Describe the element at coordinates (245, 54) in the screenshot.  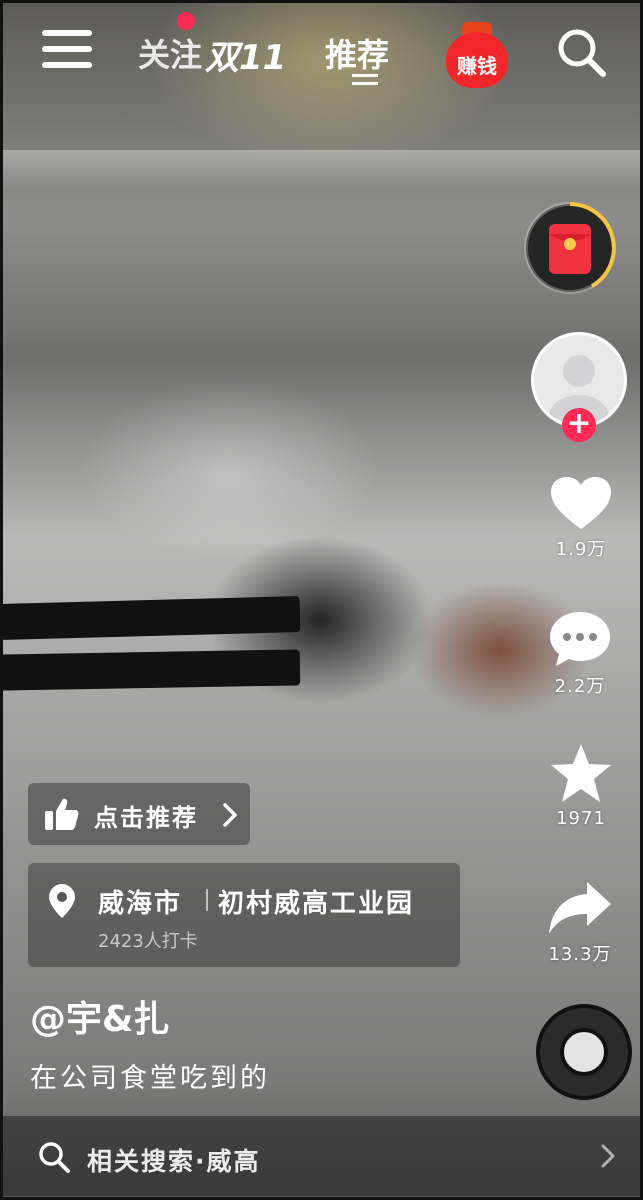
I see `tab-double11: 双11` at that location.